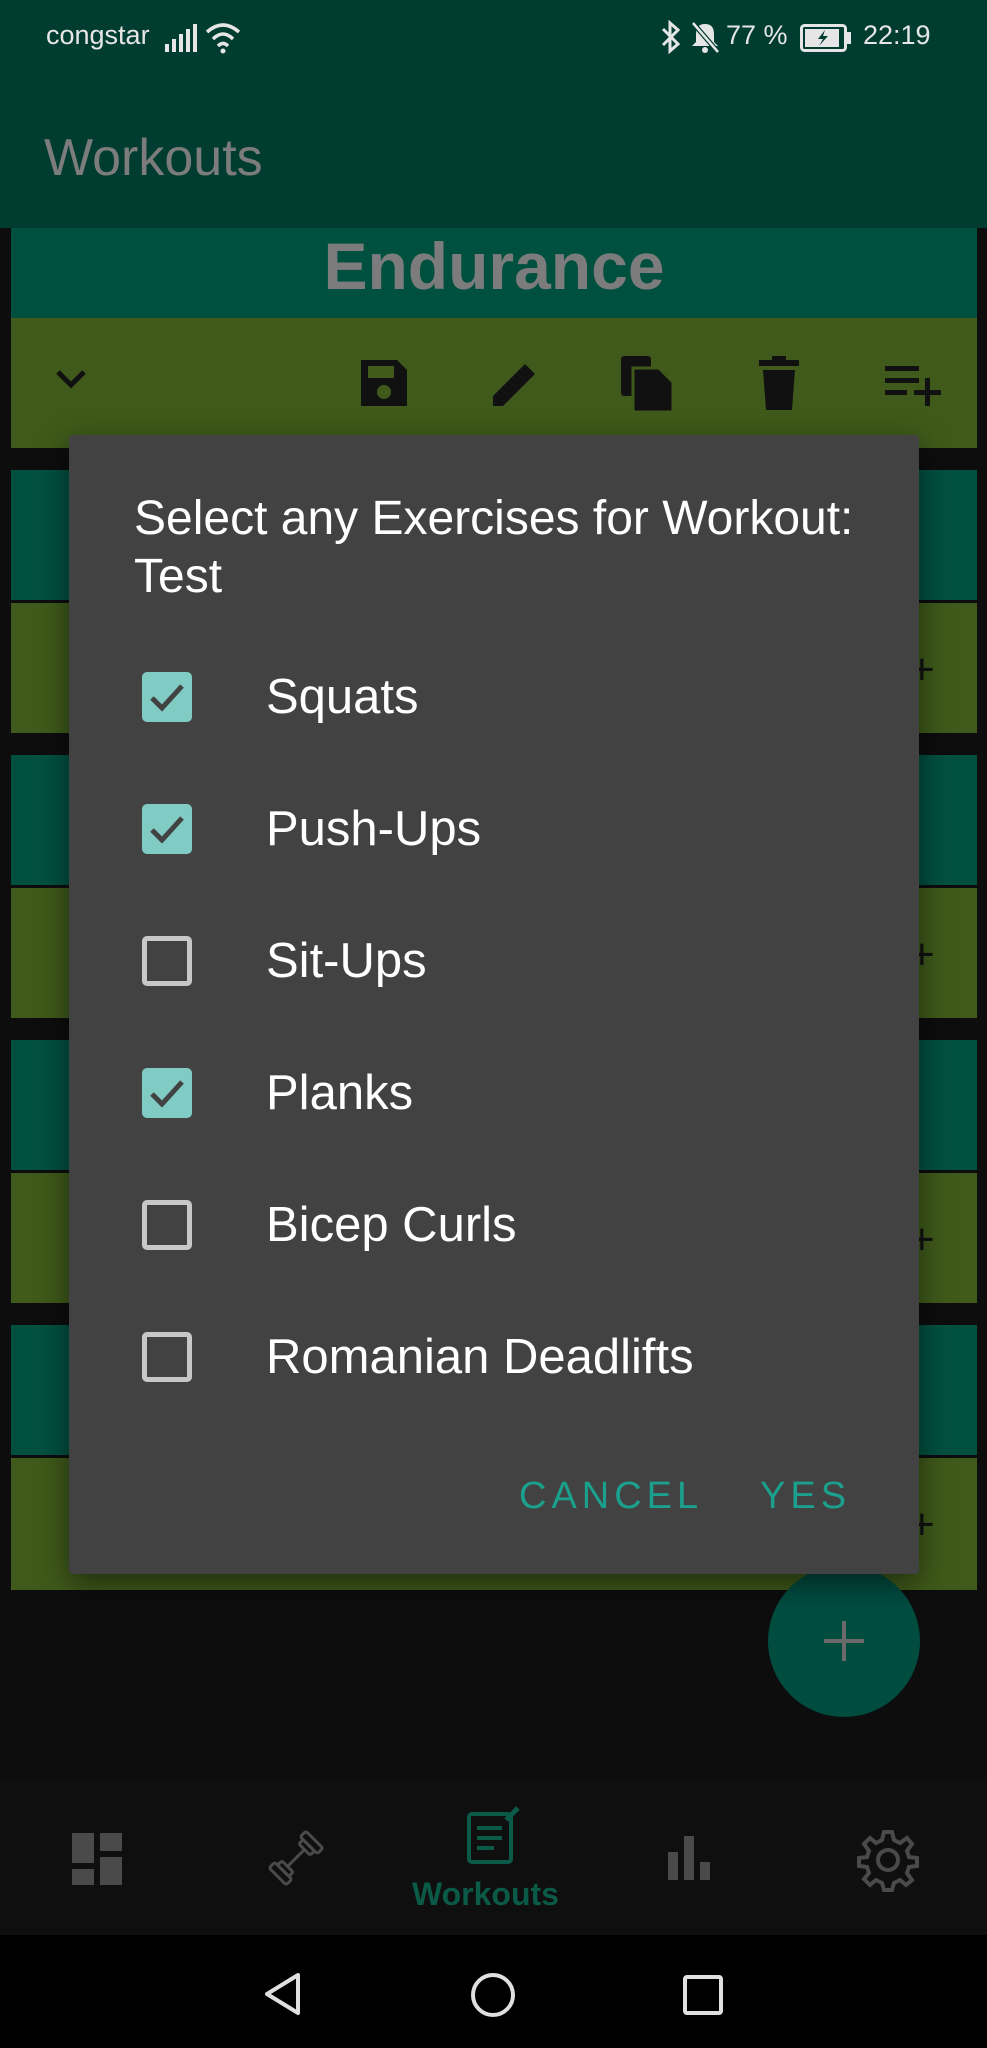 This screenshot has width=987, height=2048. I want to click on exercise-label: Push-Ups, so click(374, 829).